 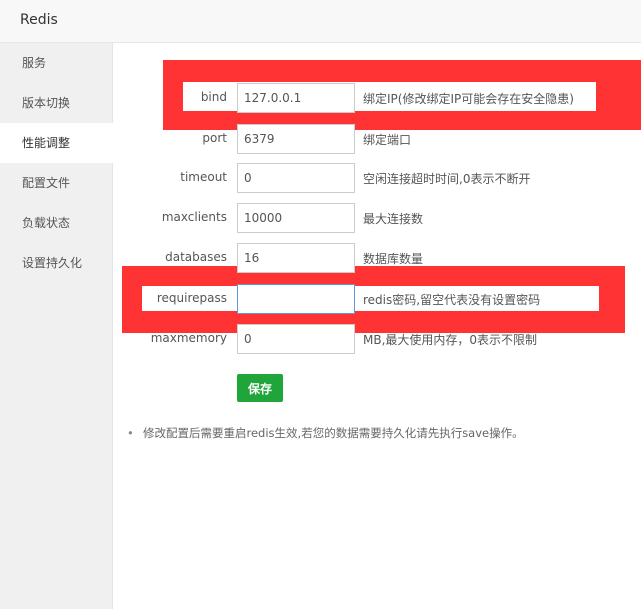 What do you see at coordinates (39, 20) in the screenshot?
I see `dialog-title: Redis` at bounding box center [39, 20].